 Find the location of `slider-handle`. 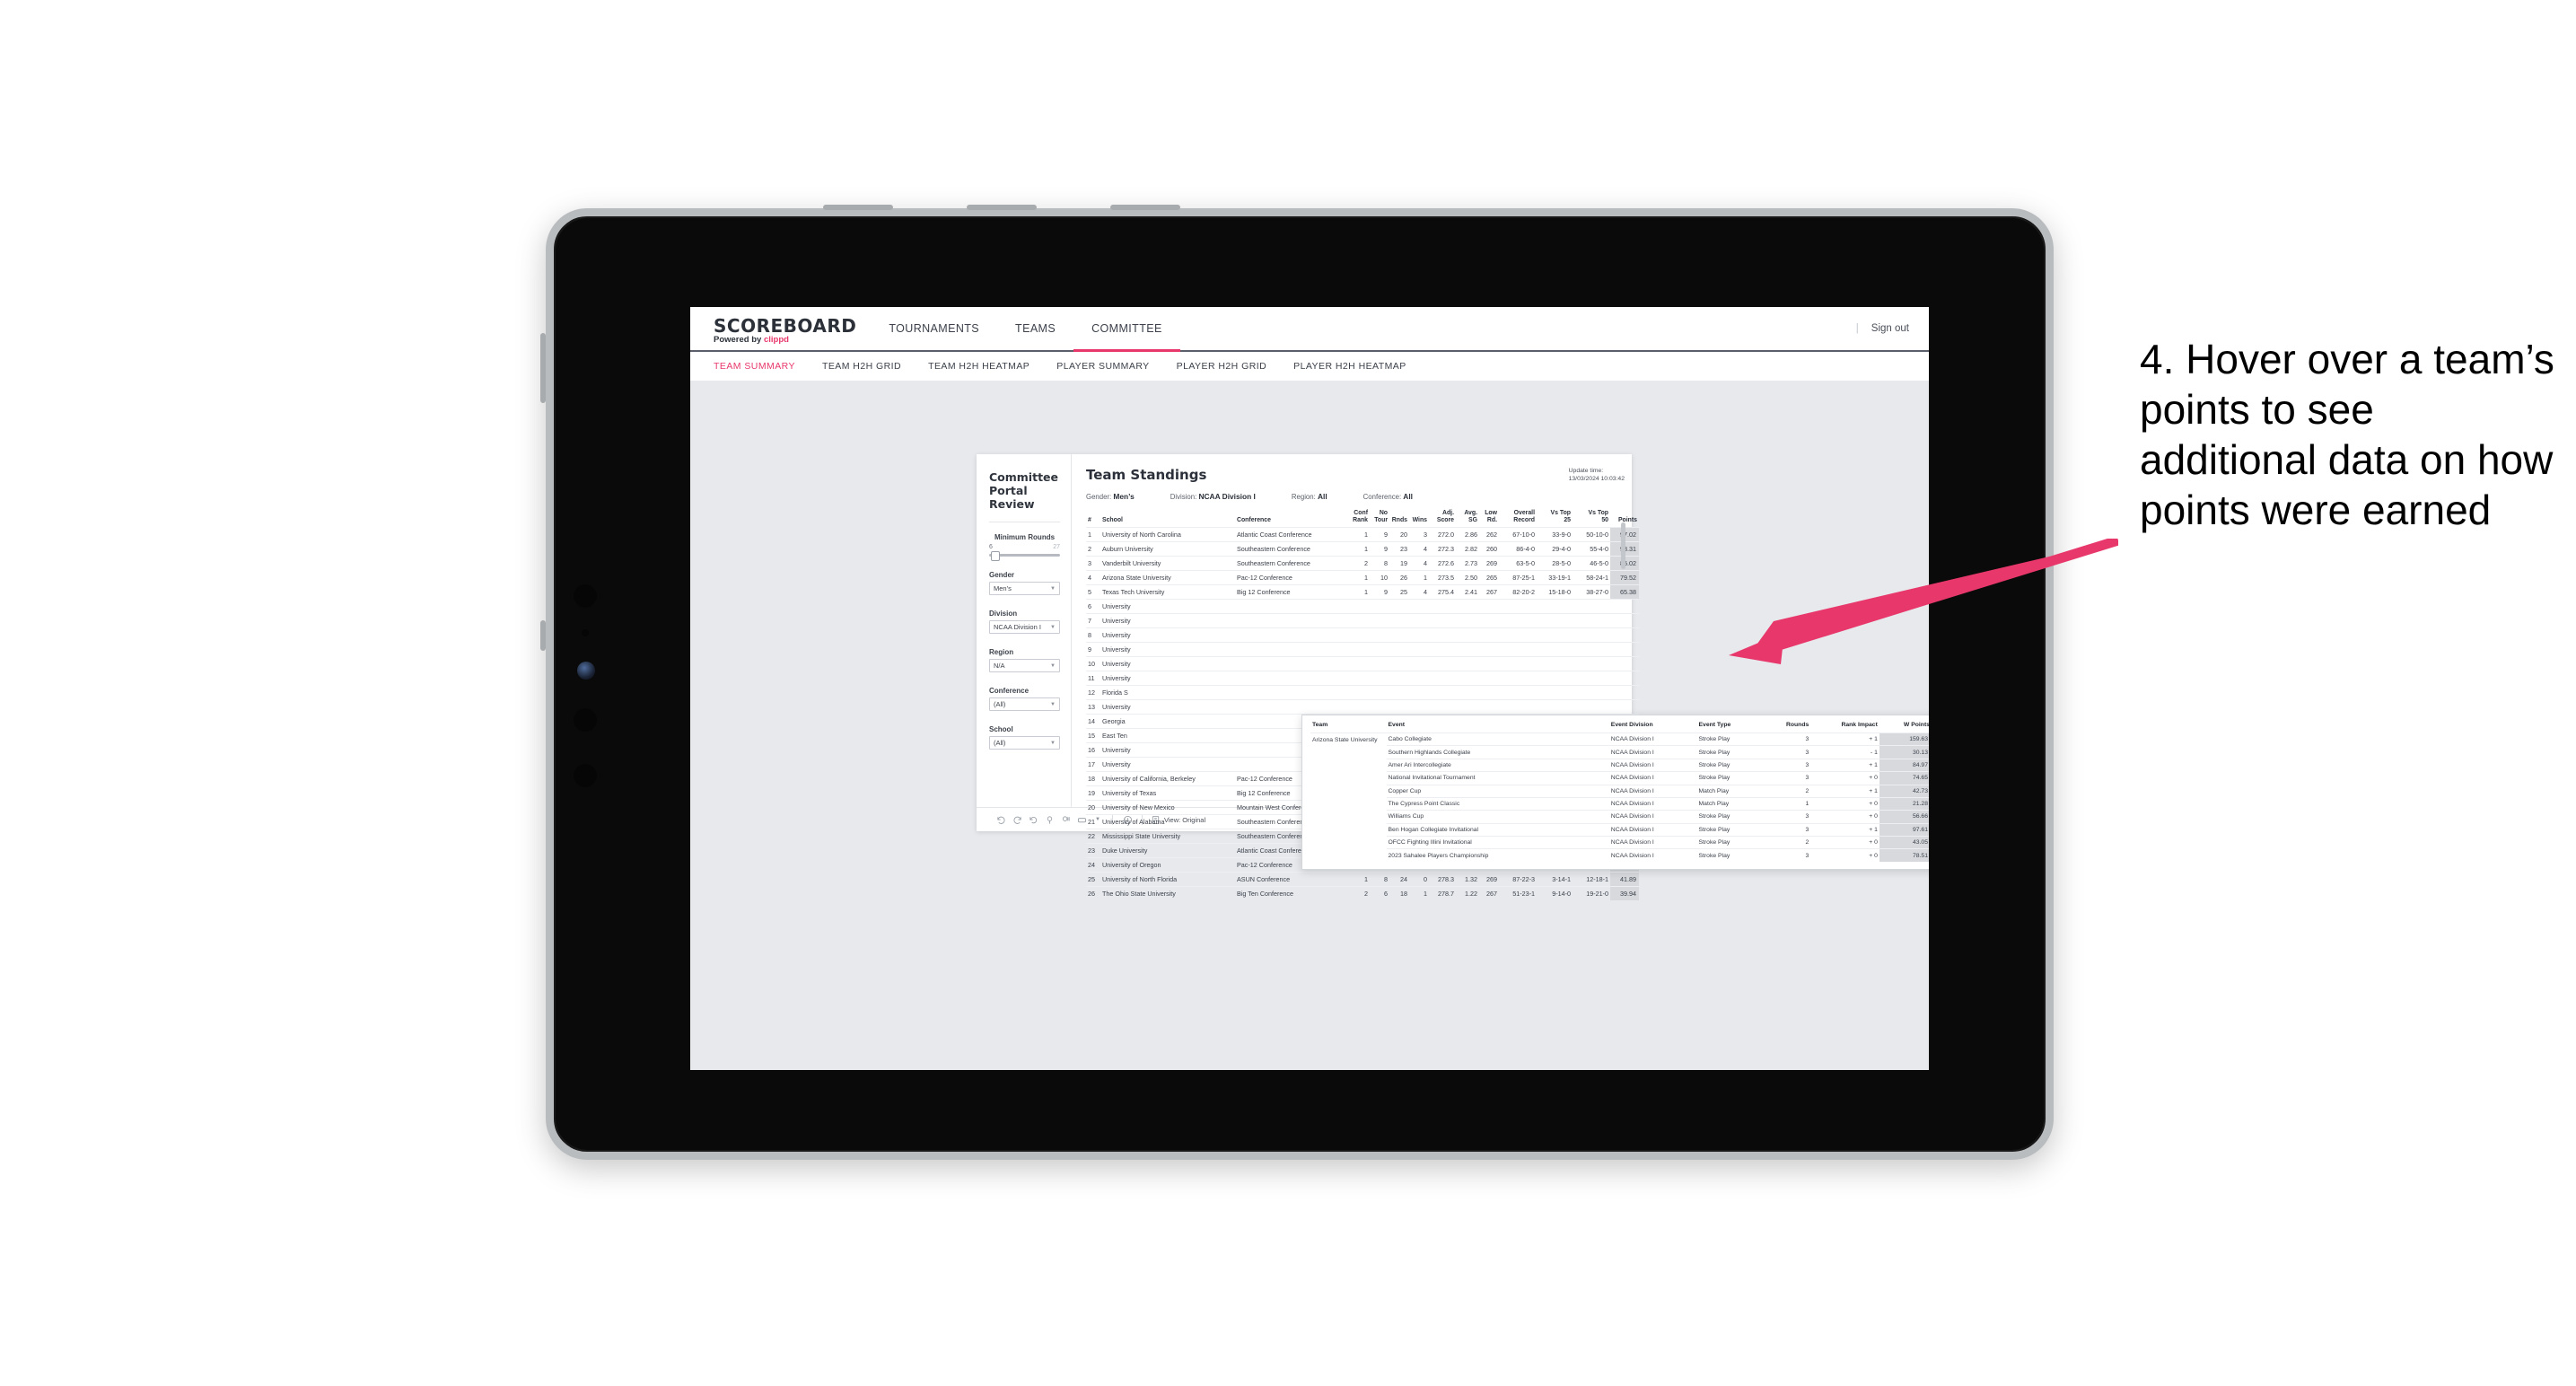

slider-handle is located at coordinates (996, 556).